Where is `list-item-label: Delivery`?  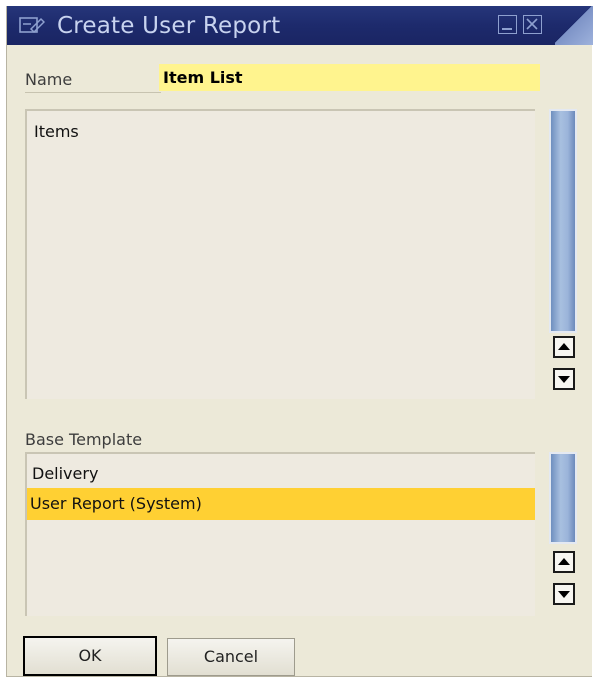 list-item-label: Delivery is located at coordinates (65, 473).